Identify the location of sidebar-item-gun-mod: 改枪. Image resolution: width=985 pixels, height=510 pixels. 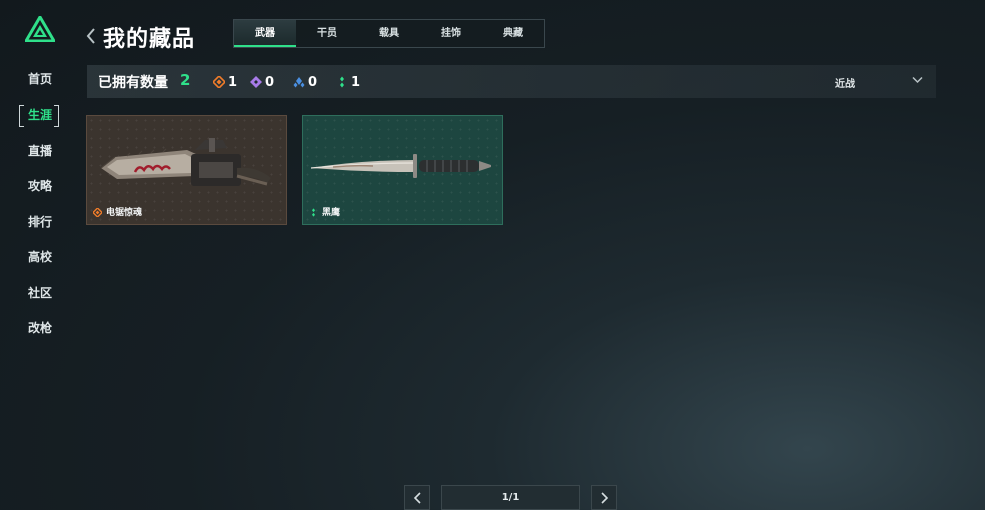
(40, 328).